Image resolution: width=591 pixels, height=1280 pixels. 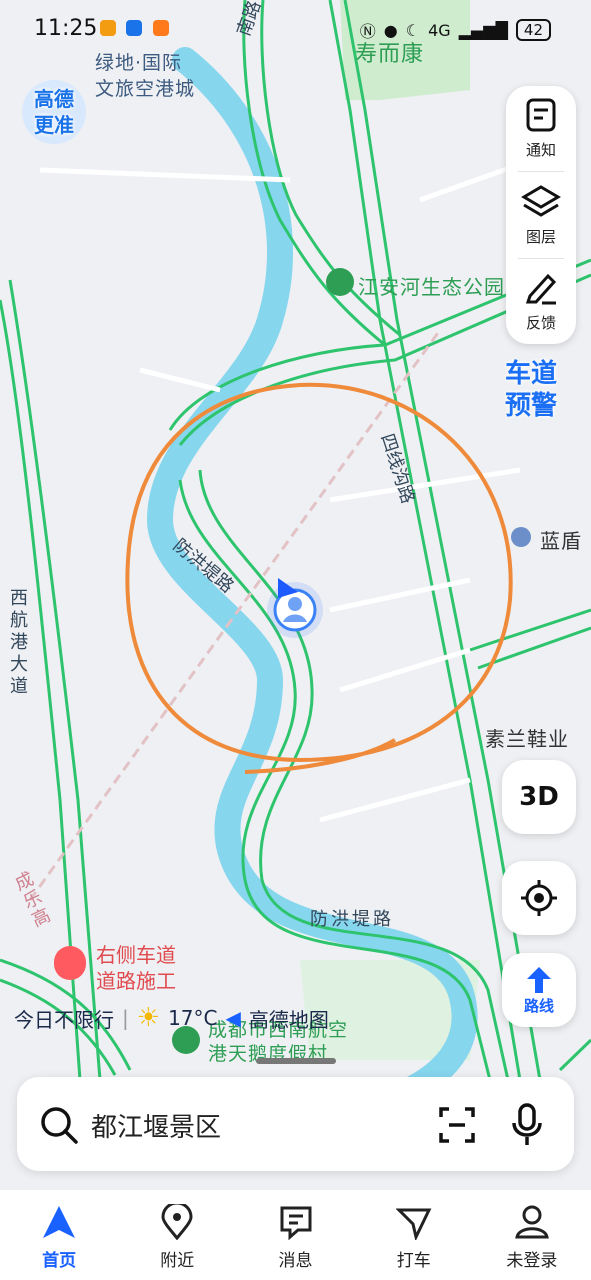 I want to click on search-input: 都江堰景区, so click(x=156, y=1125).